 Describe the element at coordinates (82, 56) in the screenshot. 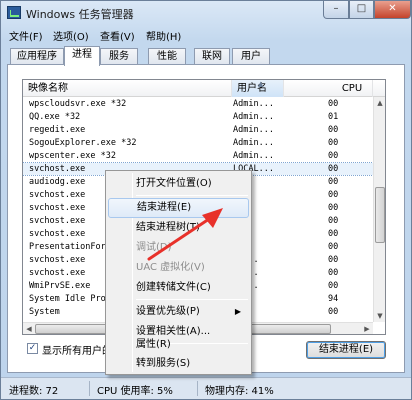

I see `tab-processes: 进程` at that location.